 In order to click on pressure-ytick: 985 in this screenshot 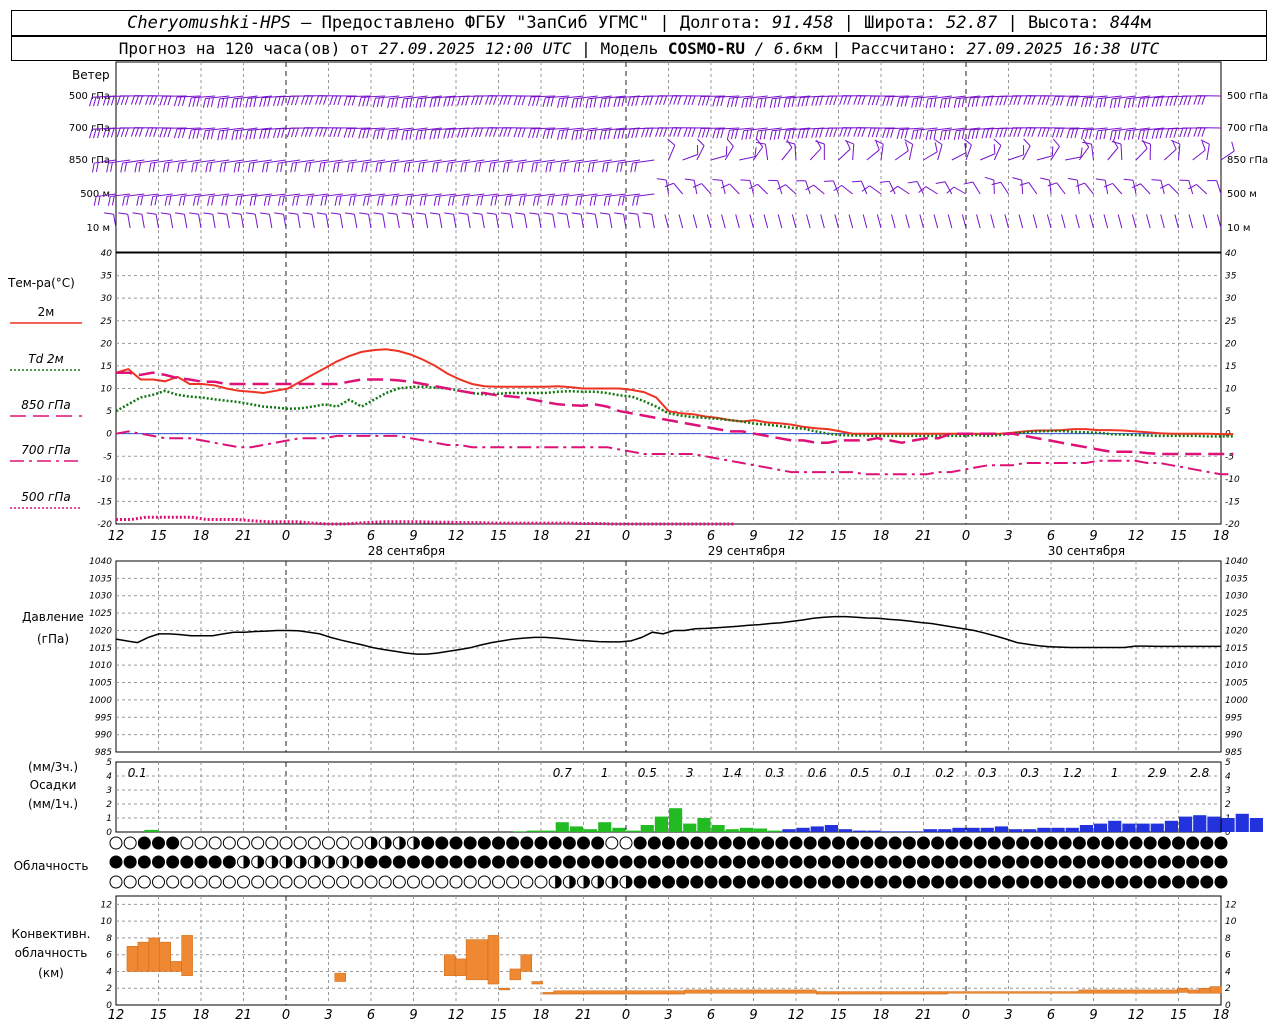, I will do `click(103, 753)`.